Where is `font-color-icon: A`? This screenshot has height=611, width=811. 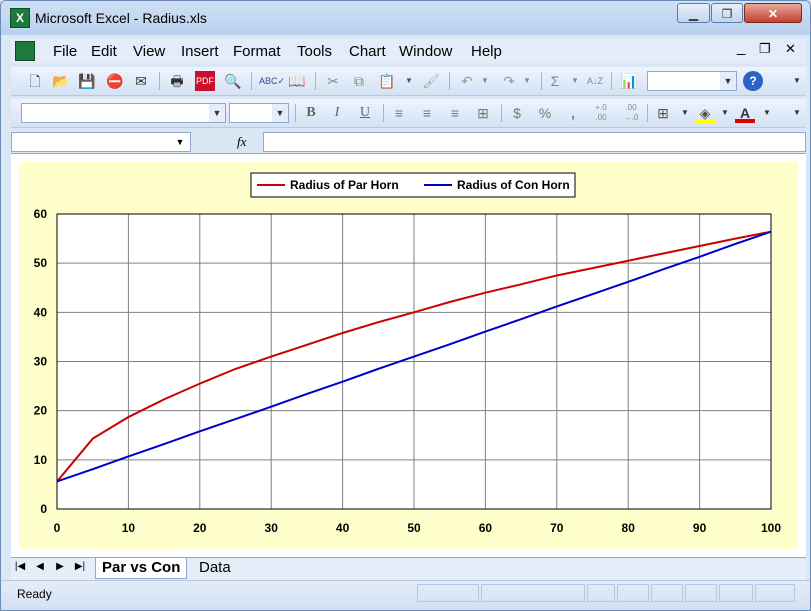
font-color-icon: A is located at coordinates (745, 113).